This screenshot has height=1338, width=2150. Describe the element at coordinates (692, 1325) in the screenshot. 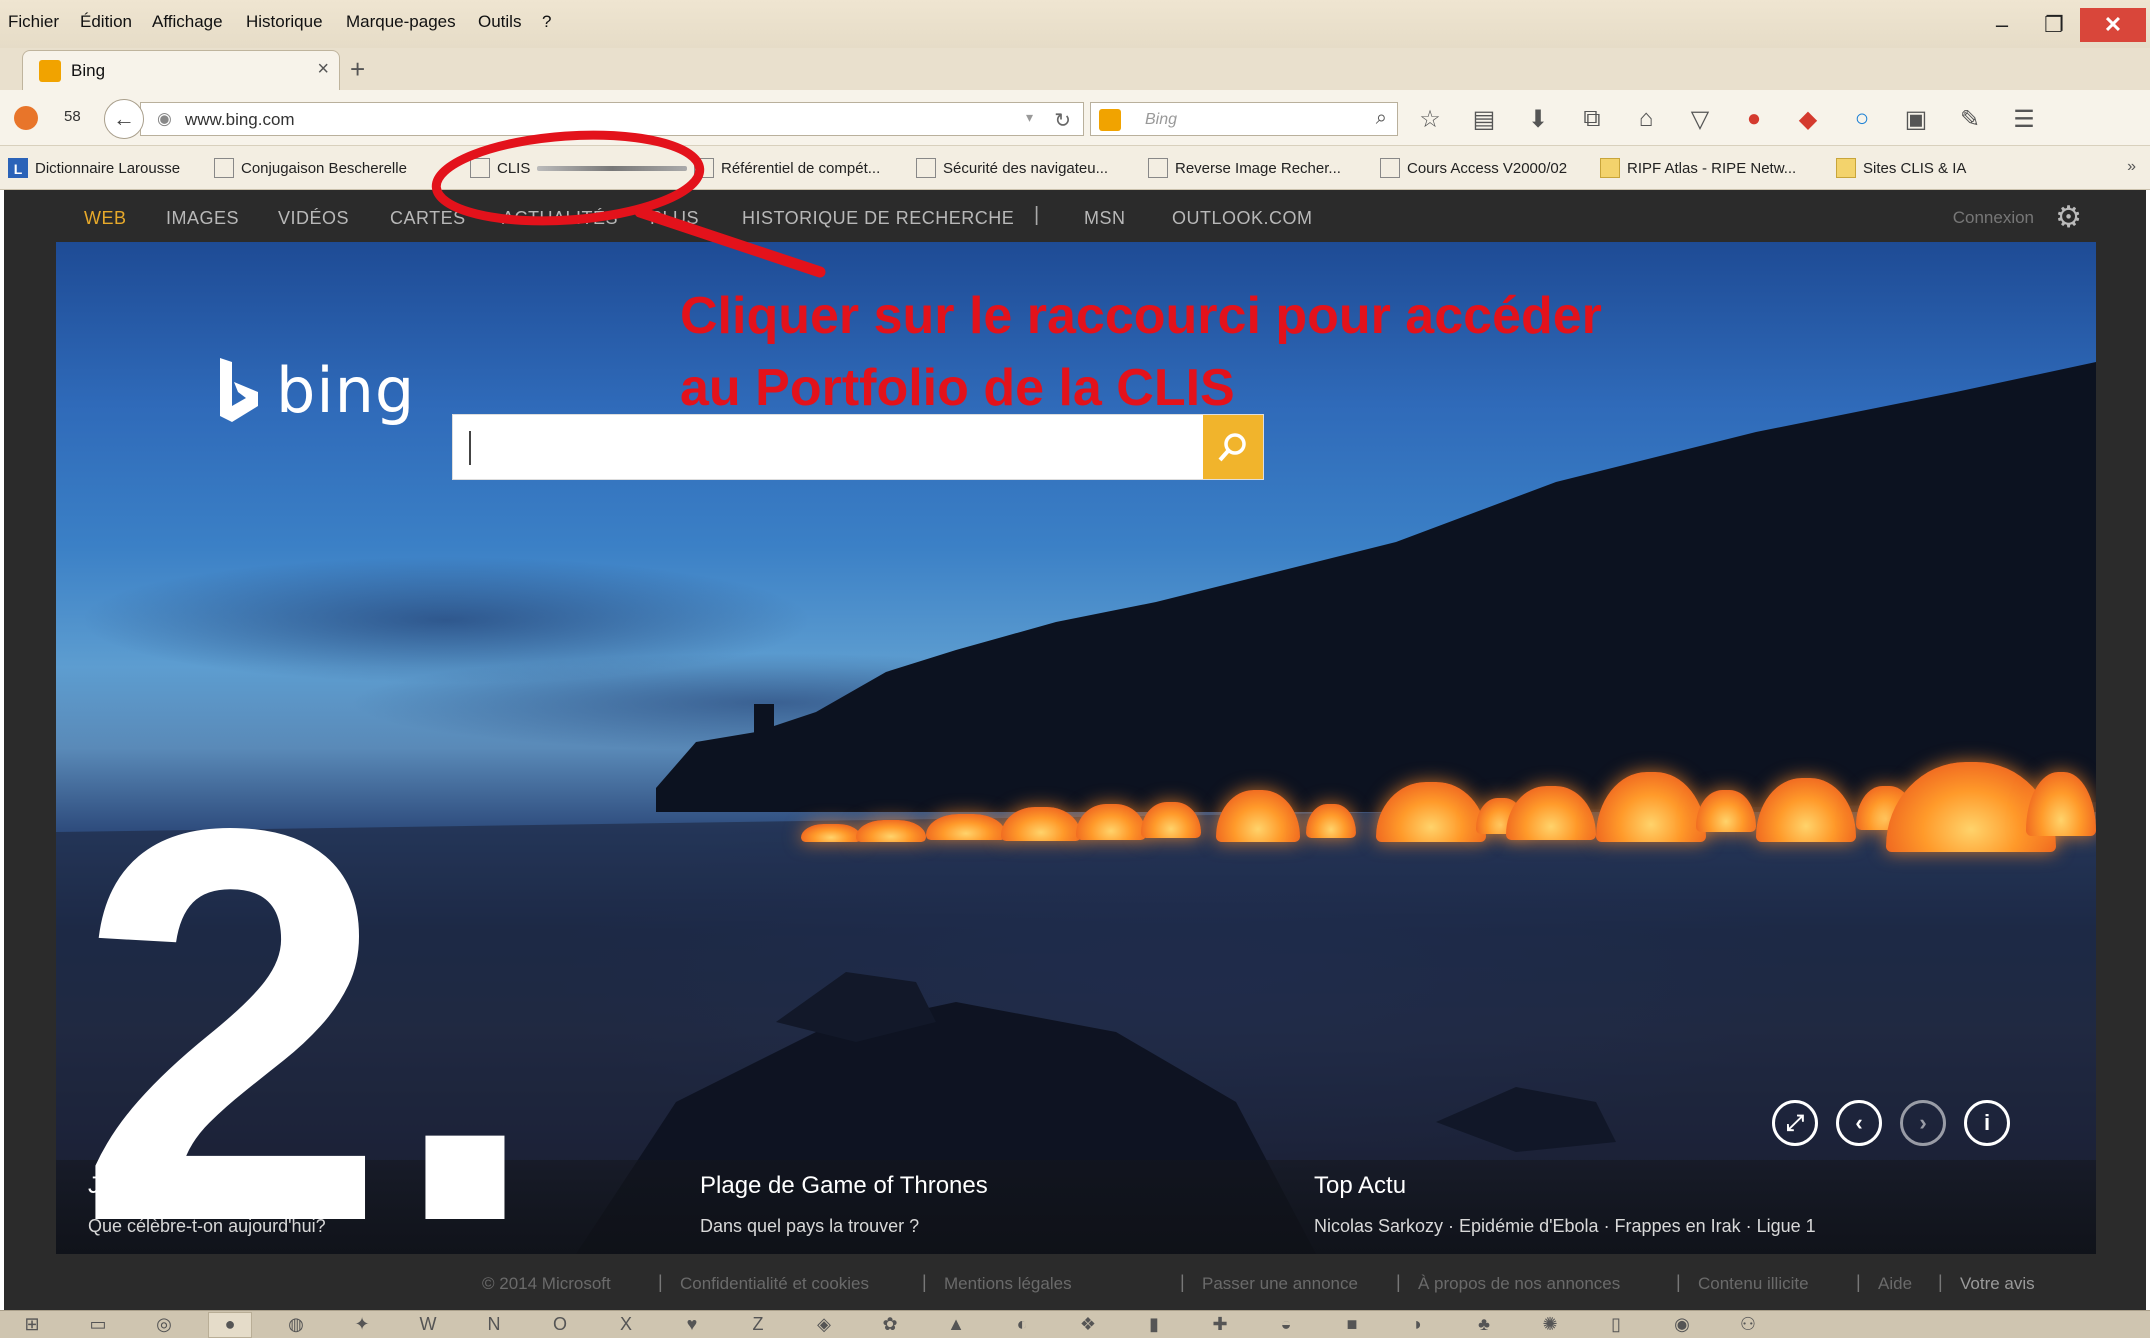

I see `app-icon: ♥` at that location.